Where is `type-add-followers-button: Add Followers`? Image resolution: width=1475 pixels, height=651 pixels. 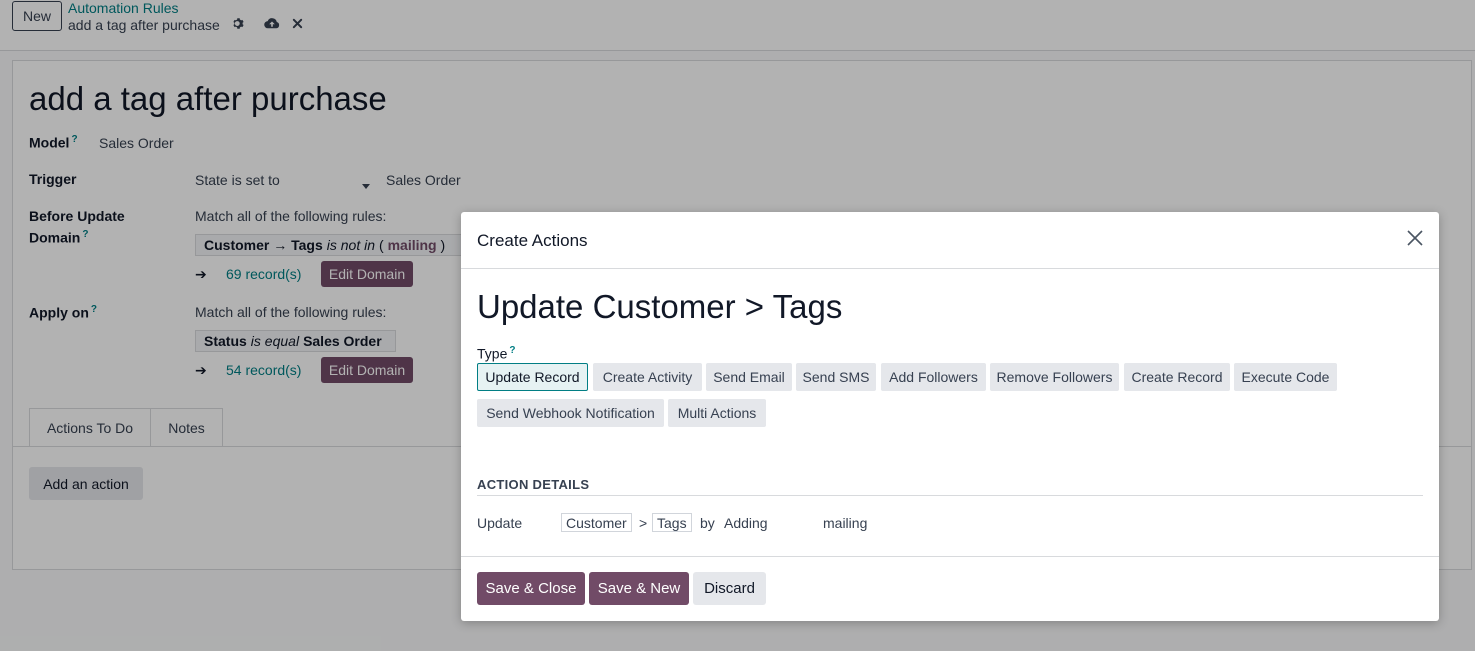 type-add-followers-button: Add Followers is located at coordinates (933, 377).